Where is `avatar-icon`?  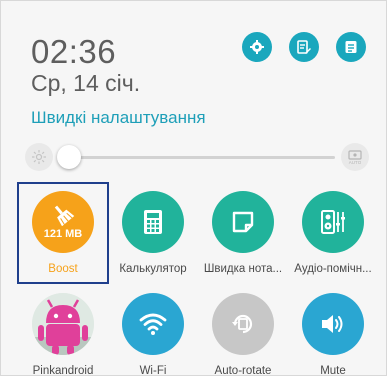 avatar-icon is located at coordinates (63, 324).